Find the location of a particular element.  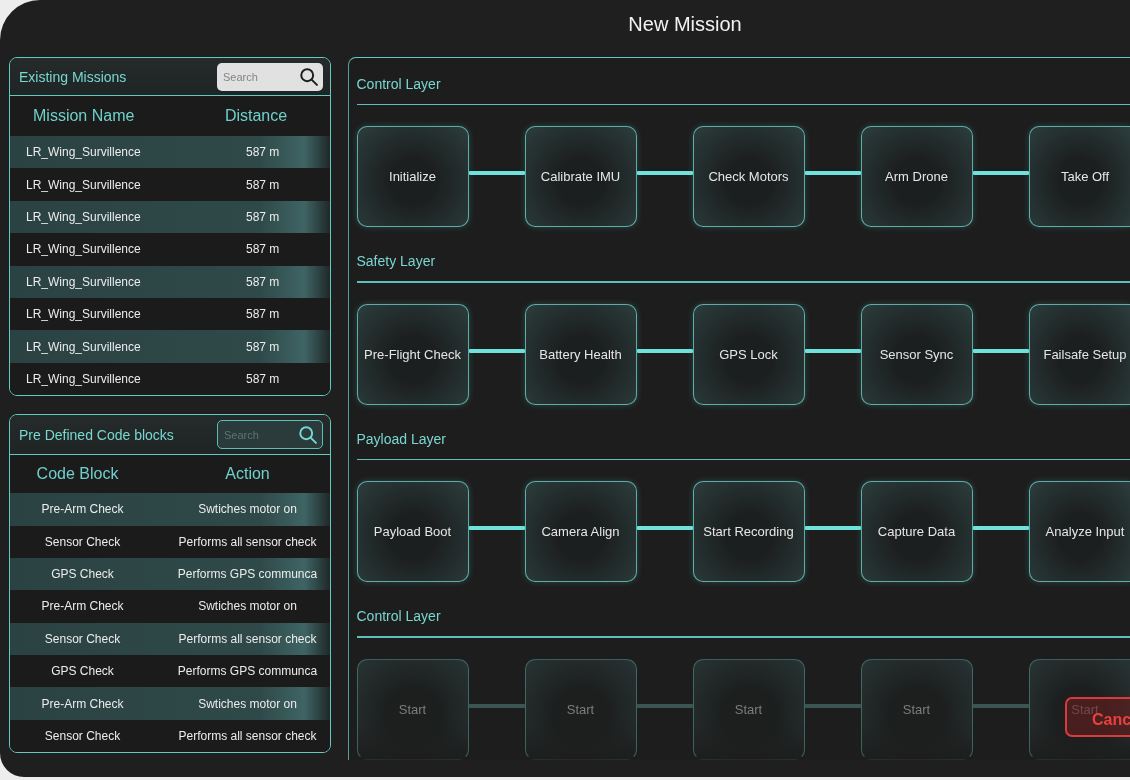

flow-node: Arm Drone is located at coordinates (916, 176).